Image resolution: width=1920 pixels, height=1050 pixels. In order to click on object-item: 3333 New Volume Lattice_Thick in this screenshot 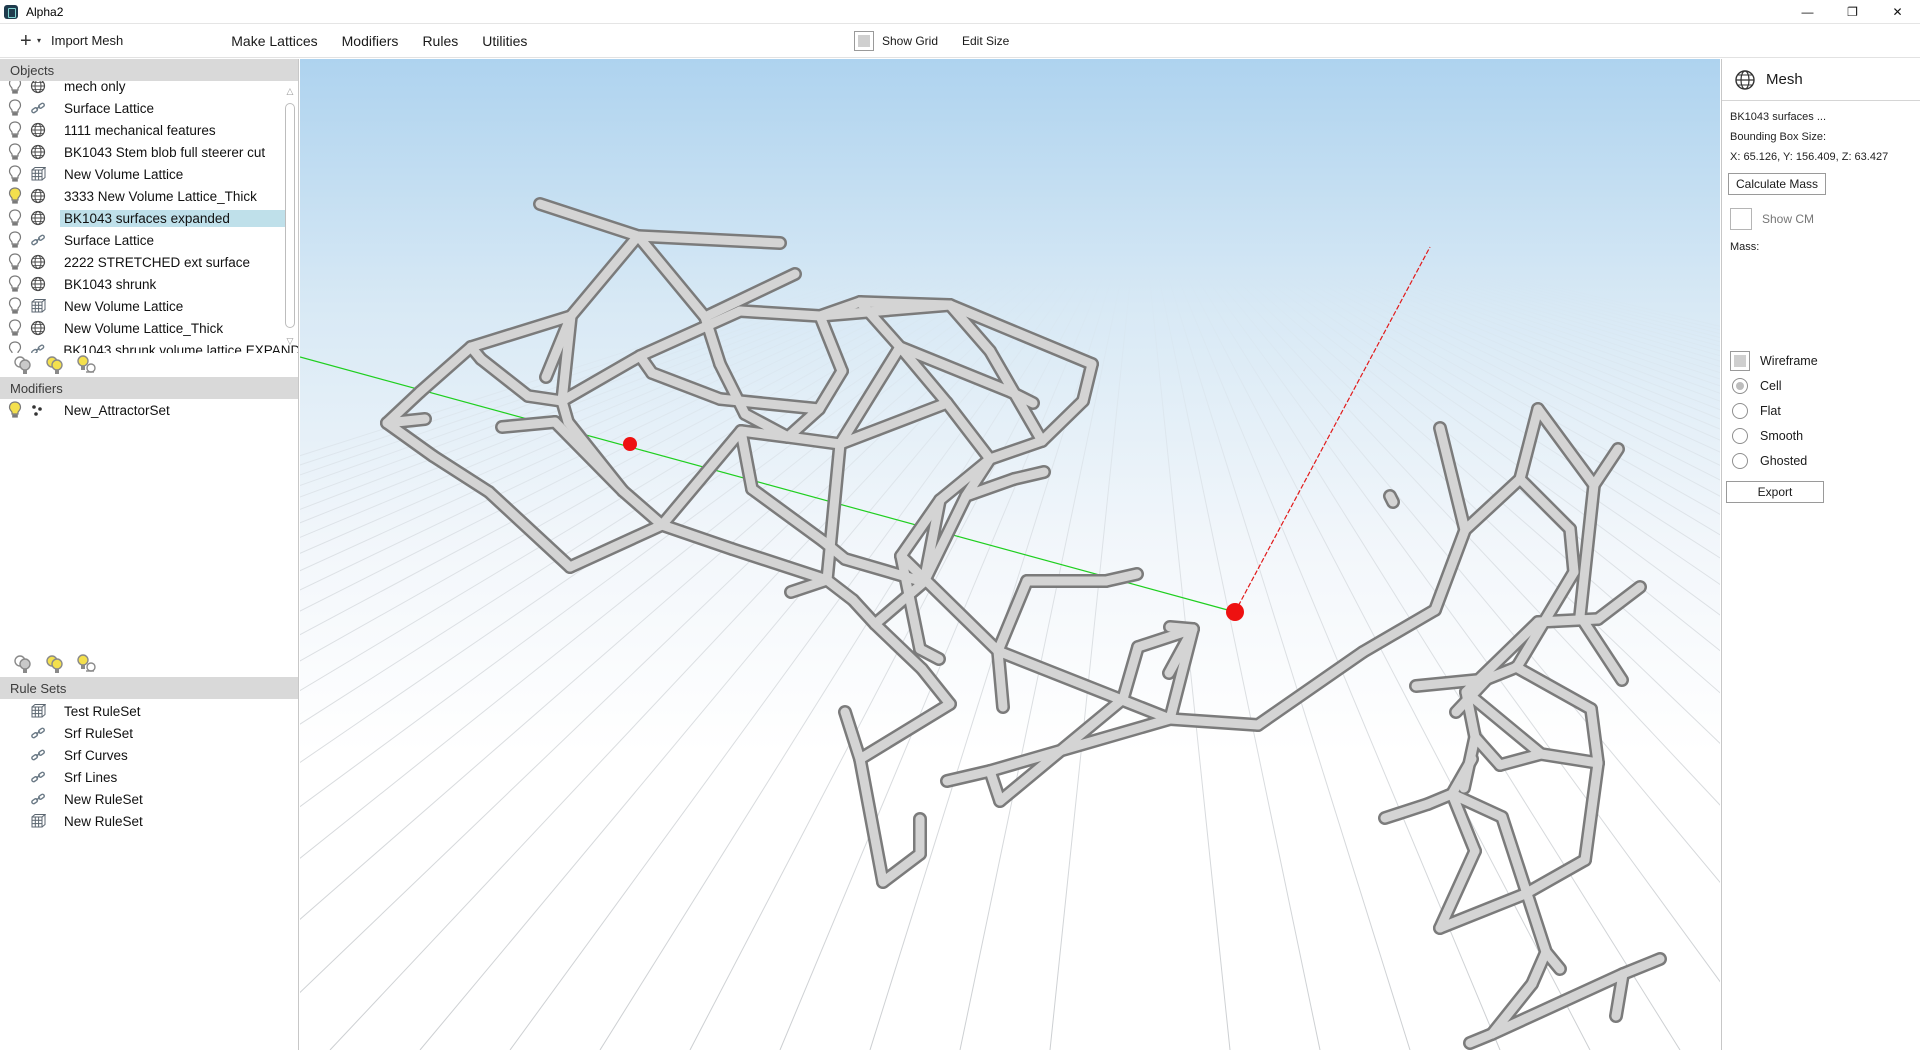, I will do `click(149, 196)`.